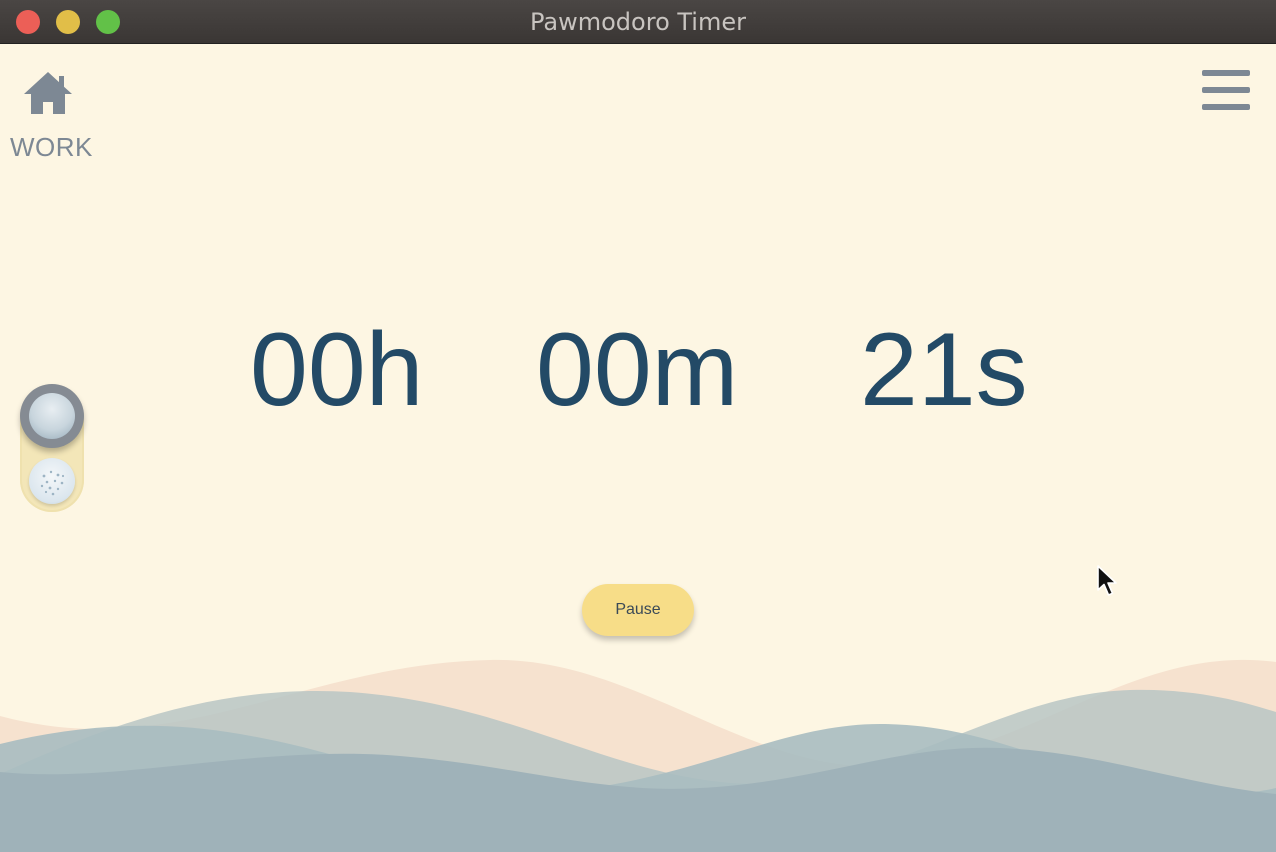 This screenshot has width=1276, height=852. I want to click on home-button, so click(48, 93).